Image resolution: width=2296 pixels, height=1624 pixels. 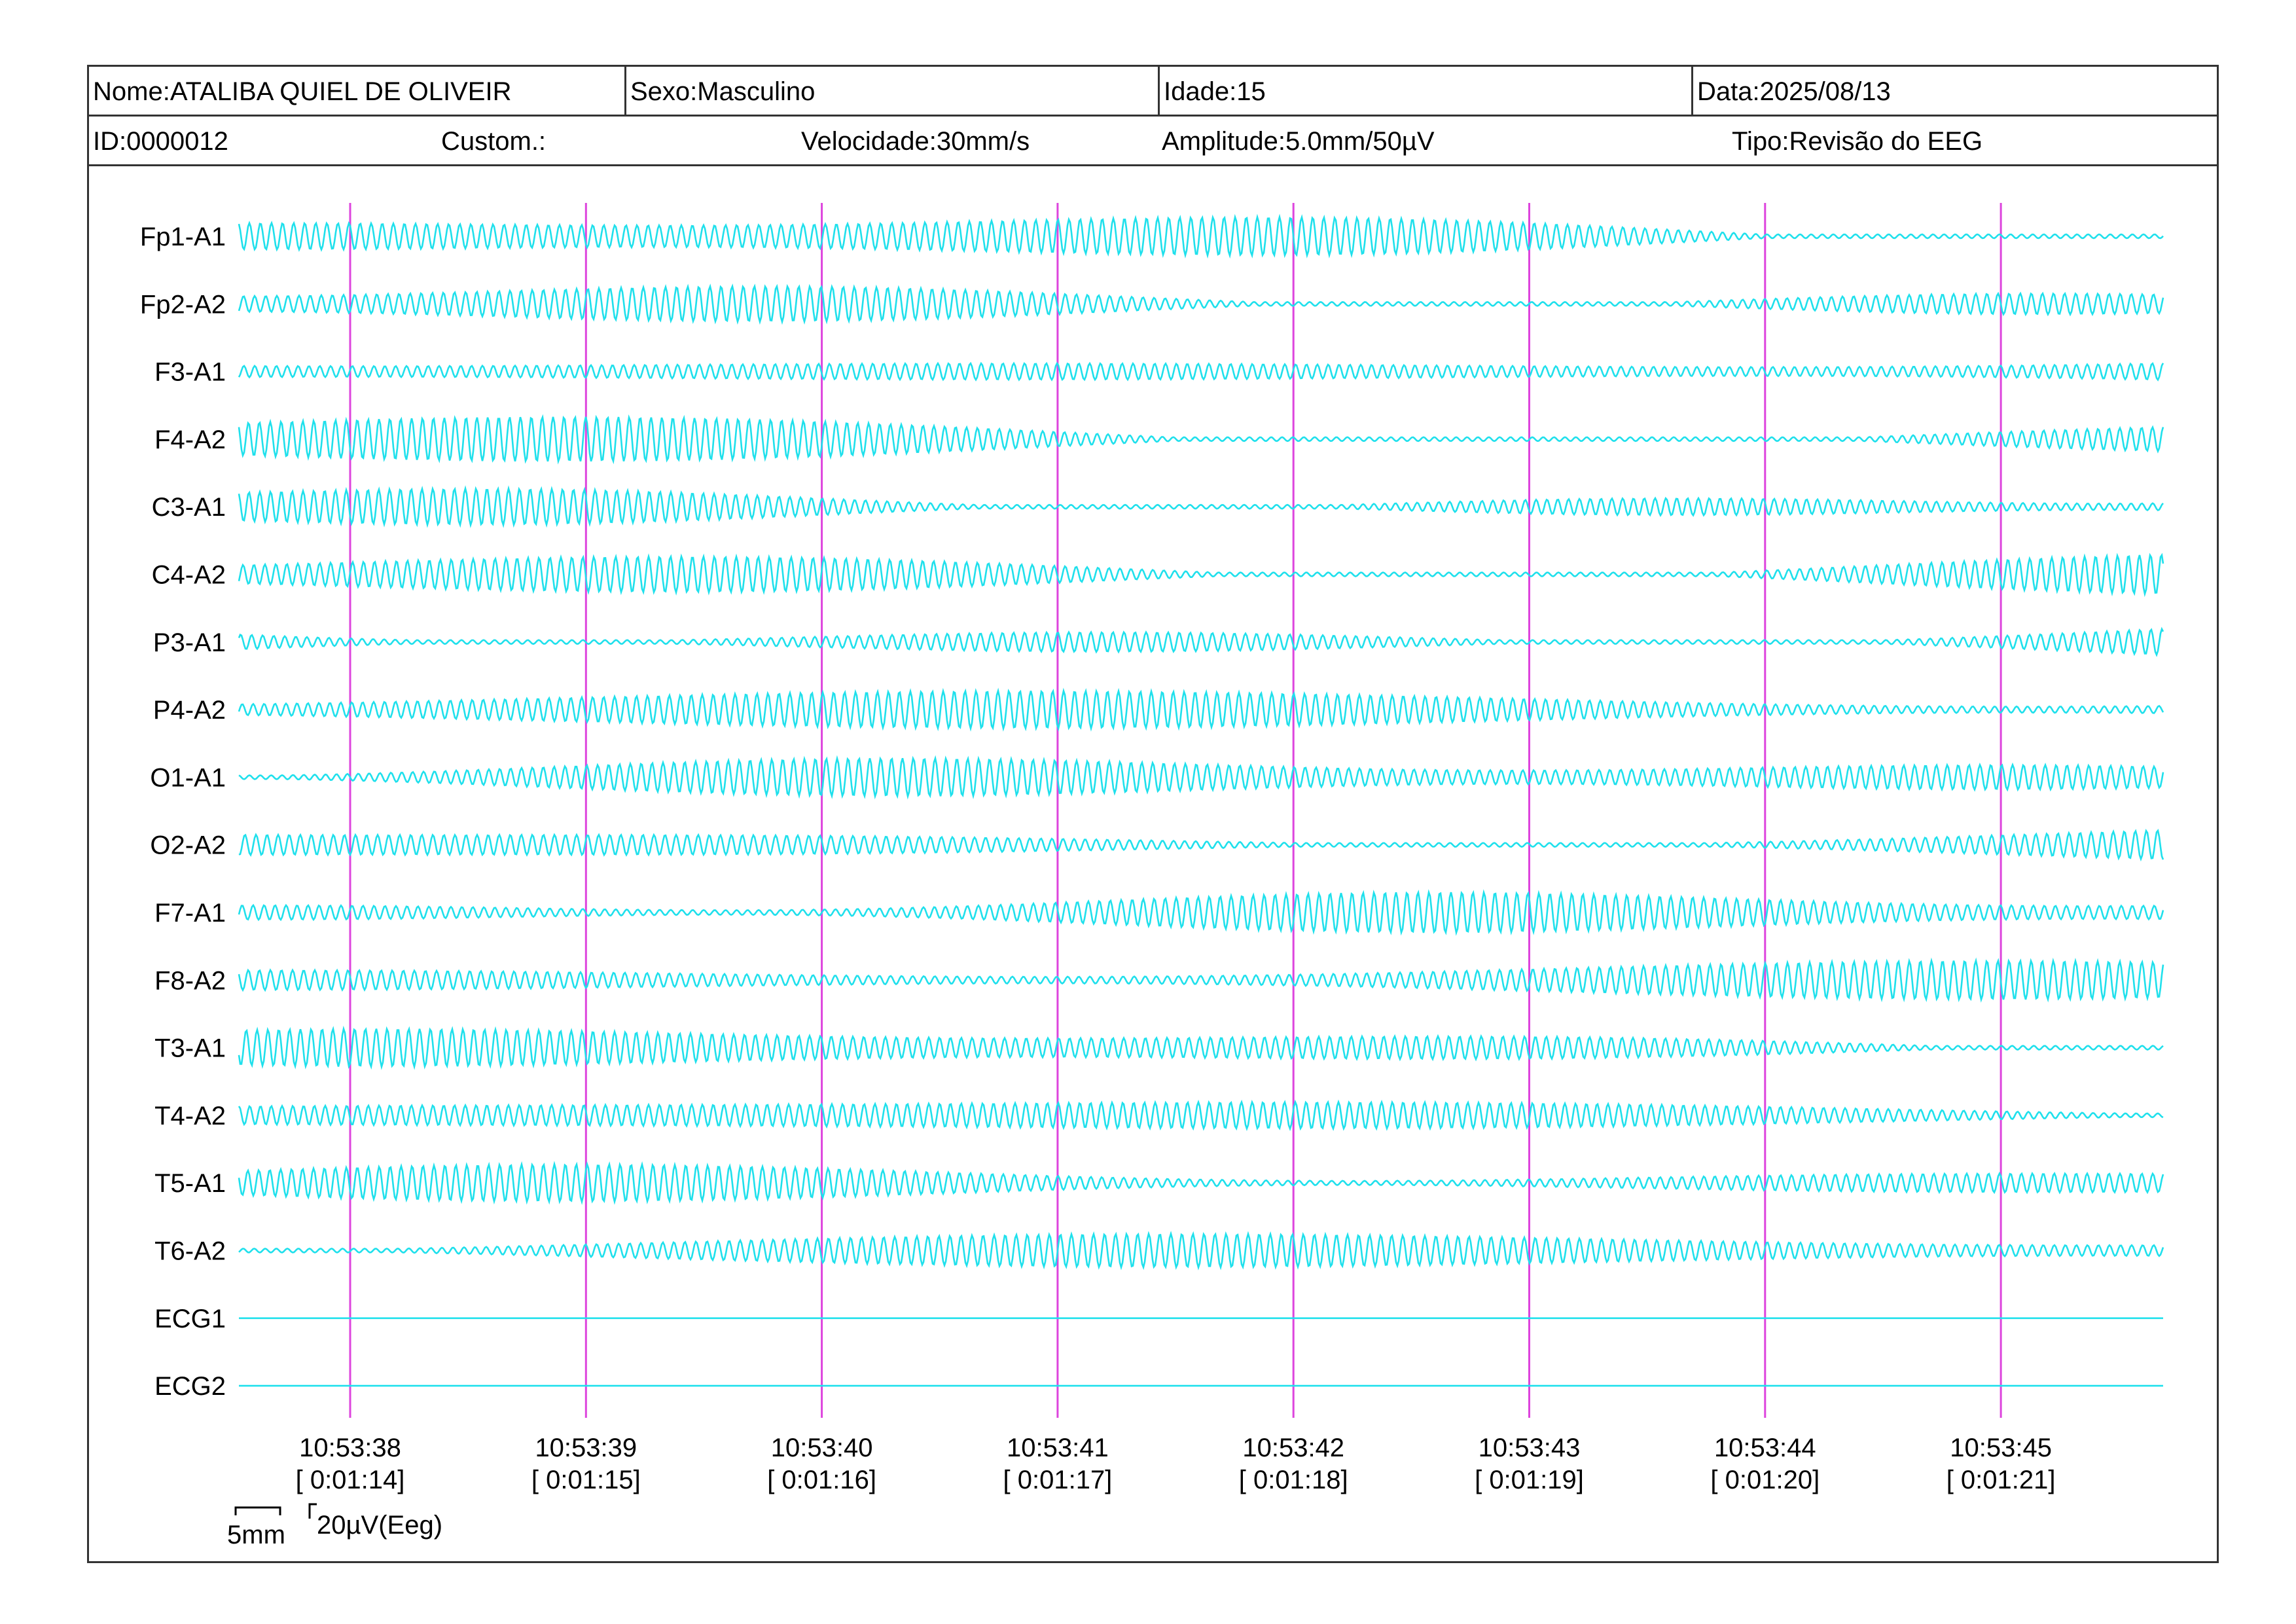 What do you see at coordinates (256, 1535) in the screenshot?
I see `scale-time-label: 5mm` at bounding box center [256, 1535].